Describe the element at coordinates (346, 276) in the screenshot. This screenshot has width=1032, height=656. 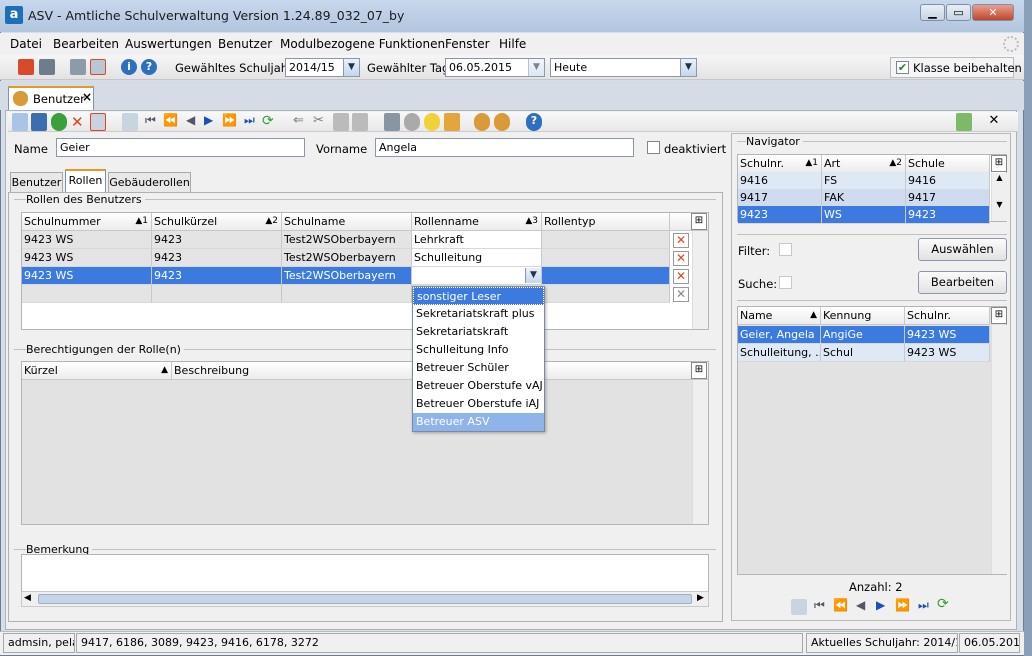
I see `table-row-selected: 9423 WS 9423 Test2WSOberbayern ▼` at that location.